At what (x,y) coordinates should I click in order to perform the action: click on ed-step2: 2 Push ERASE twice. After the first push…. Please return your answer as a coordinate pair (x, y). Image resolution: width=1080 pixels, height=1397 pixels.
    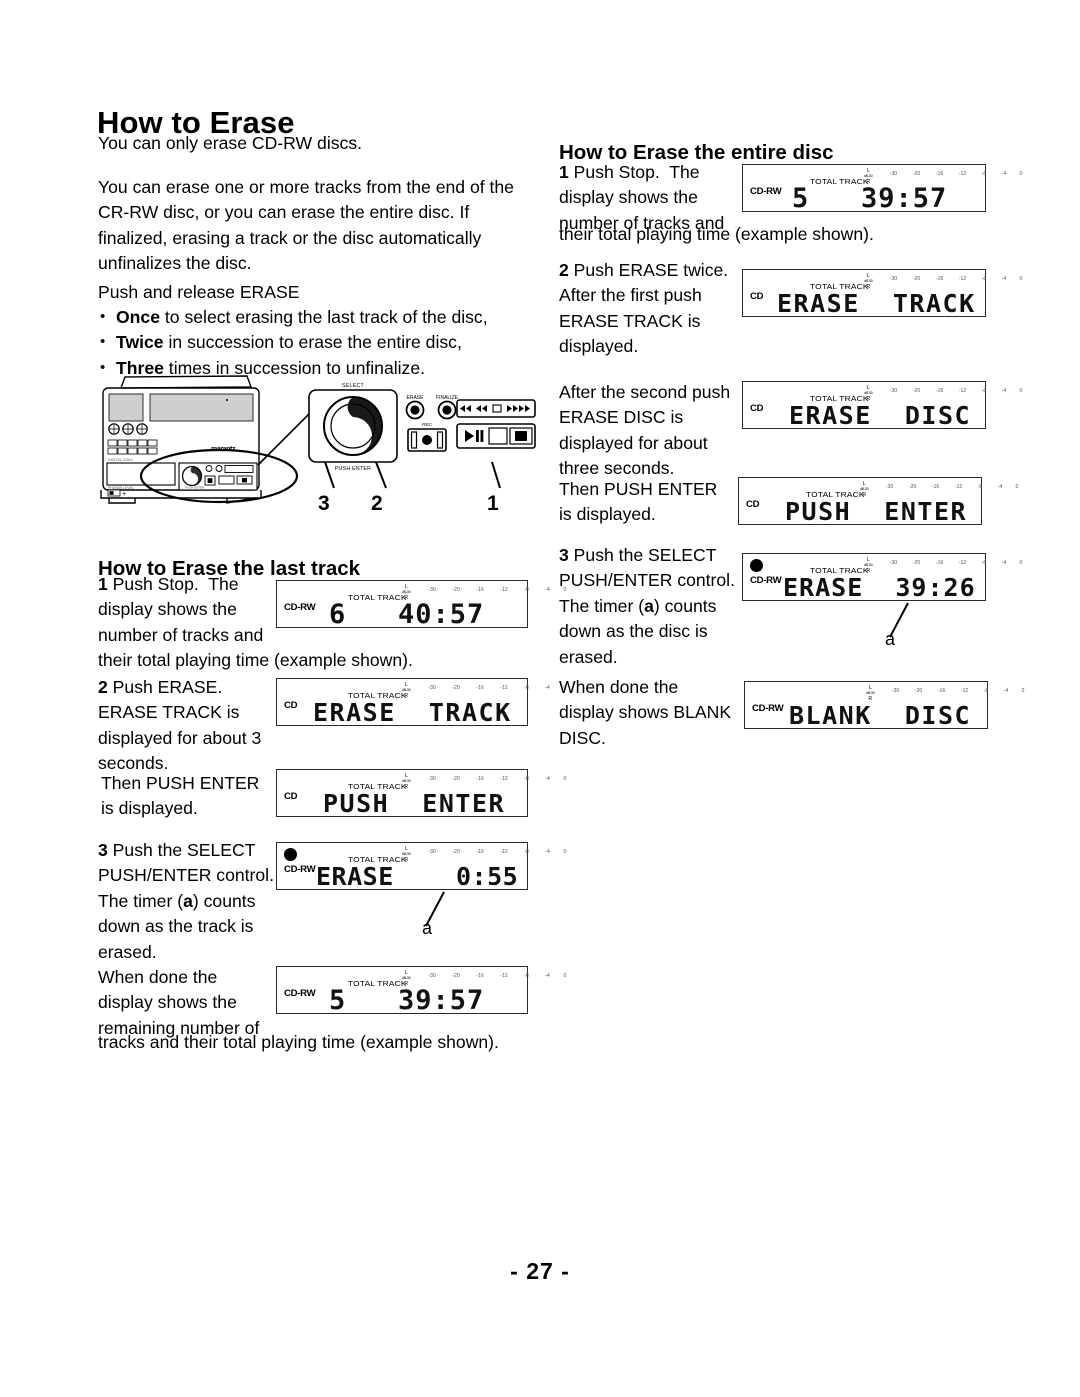
    Looking at the image, I should click on (643, 309).